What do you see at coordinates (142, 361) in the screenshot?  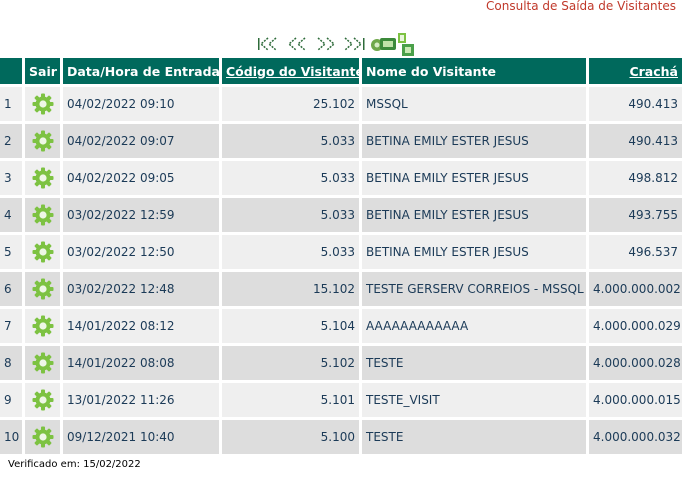 I see `entrada-cell: 14/01/2022 08:08` at bounding box center [142, 361].